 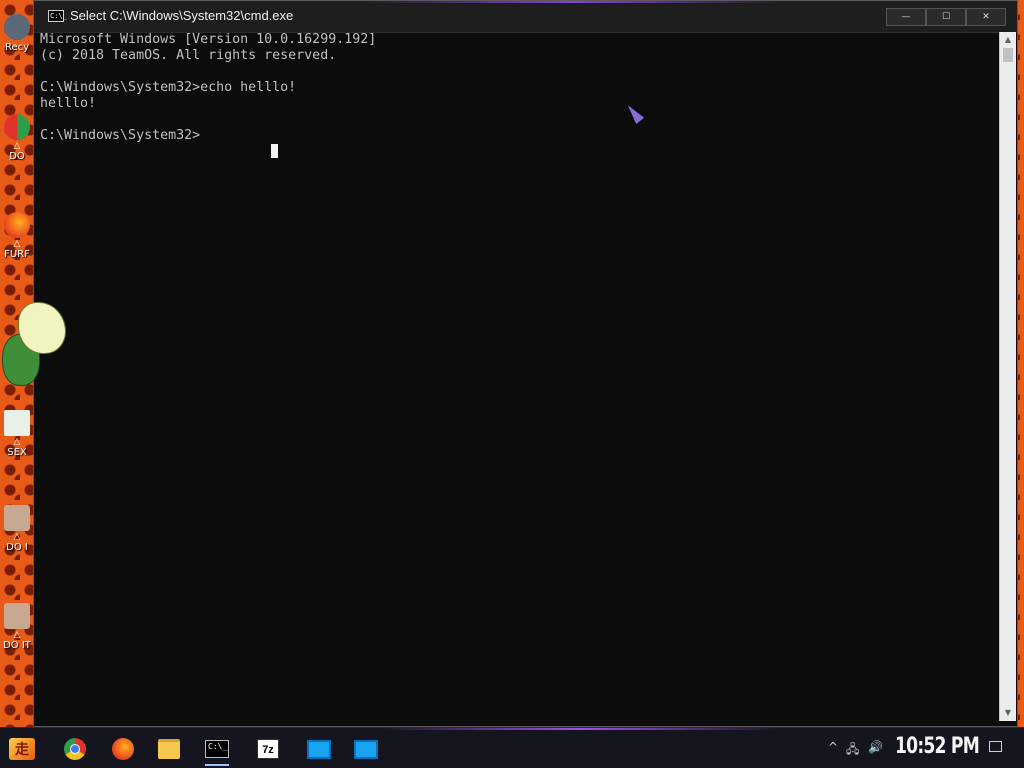 What do you see at coordinates (937, 746) in the screenshot?
I see `clock: 10:52 PM` at bounding box center [937, 746].